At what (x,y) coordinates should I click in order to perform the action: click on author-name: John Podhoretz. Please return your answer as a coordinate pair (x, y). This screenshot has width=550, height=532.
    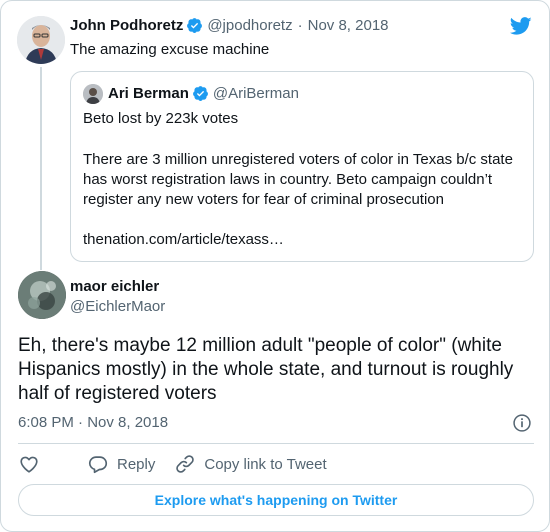
    Looking at the image, I should click on (126, 25).